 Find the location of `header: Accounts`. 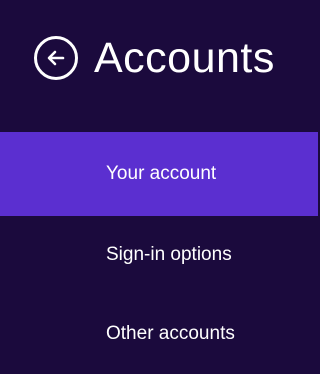

header: Accounts is located at coordinates (154, 58).